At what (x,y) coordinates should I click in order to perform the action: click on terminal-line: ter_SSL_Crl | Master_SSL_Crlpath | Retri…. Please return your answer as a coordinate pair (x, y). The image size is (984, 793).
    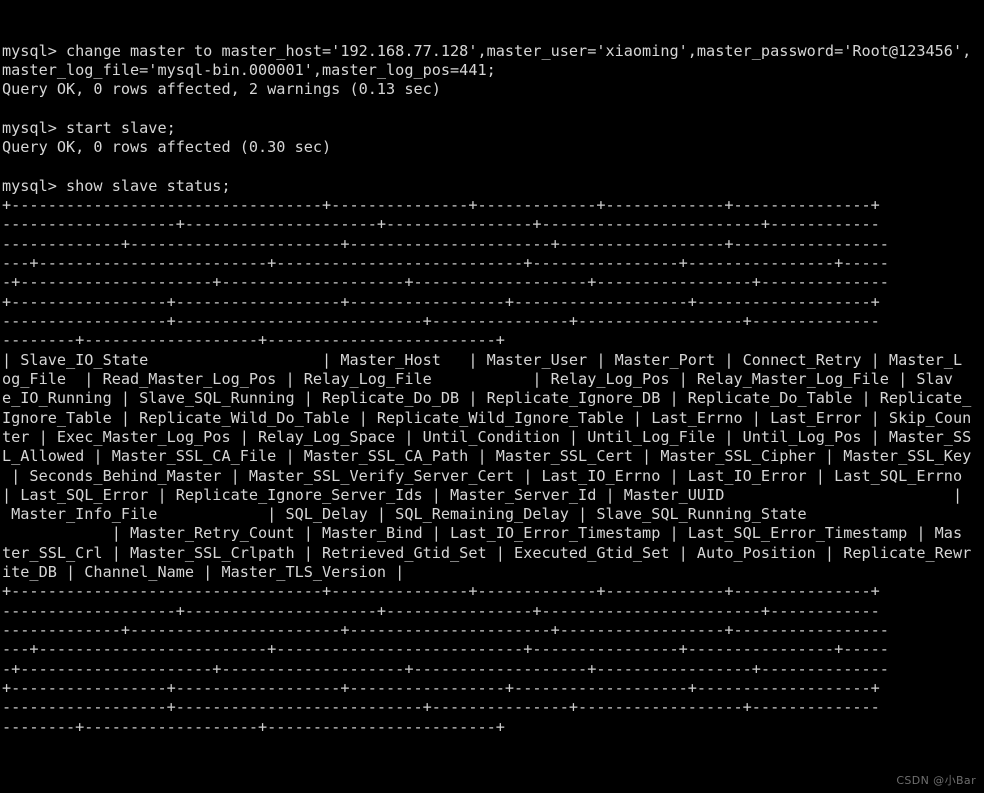
    Looking at the image, I should click on (487, 552).